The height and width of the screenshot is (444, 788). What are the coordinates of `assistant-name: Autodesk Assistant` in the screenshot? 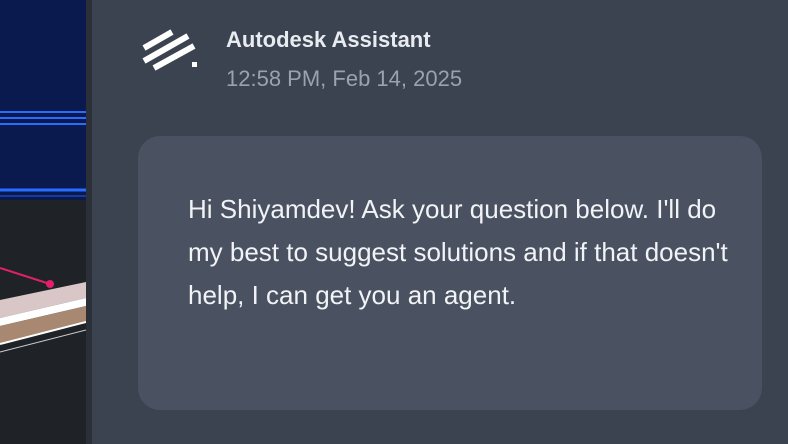 It's located at (328, 39).